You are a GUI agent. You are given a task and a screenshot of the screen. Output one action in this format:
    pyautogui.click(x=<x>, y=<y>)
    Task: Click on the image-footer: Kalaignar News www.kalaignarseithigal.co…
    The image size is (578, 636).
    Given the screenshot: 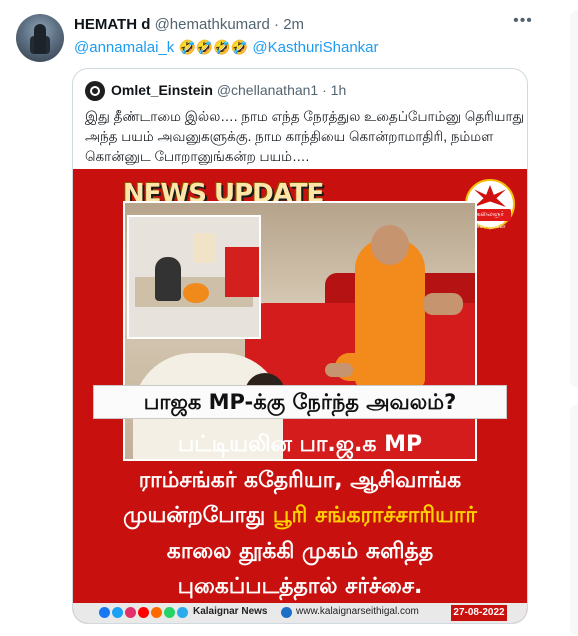 What is the action you would take?
    pyautogui.click(x=300, y=613)
    